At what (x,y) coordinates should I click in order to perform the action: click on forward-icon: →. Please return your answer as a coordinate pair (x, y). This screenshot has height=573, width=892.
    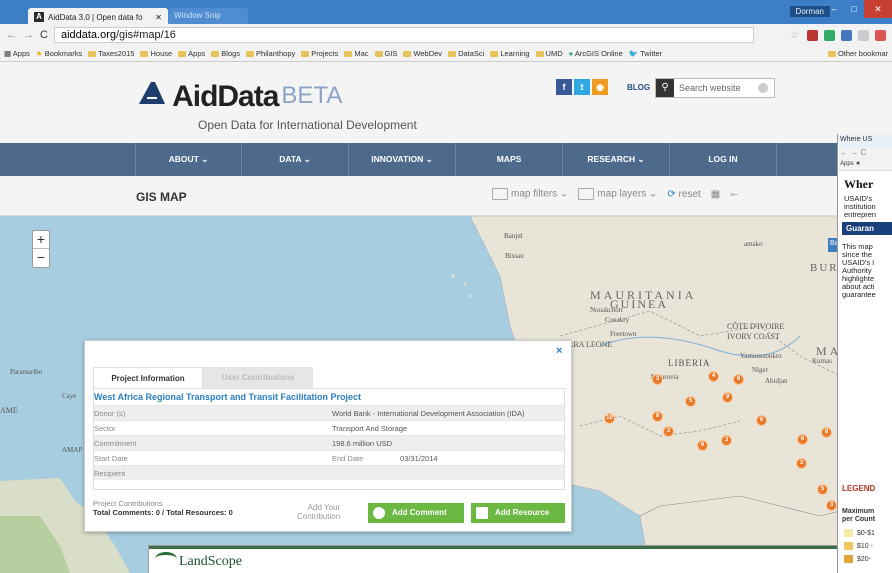
    Looking at the image, I should click on (28, 35).